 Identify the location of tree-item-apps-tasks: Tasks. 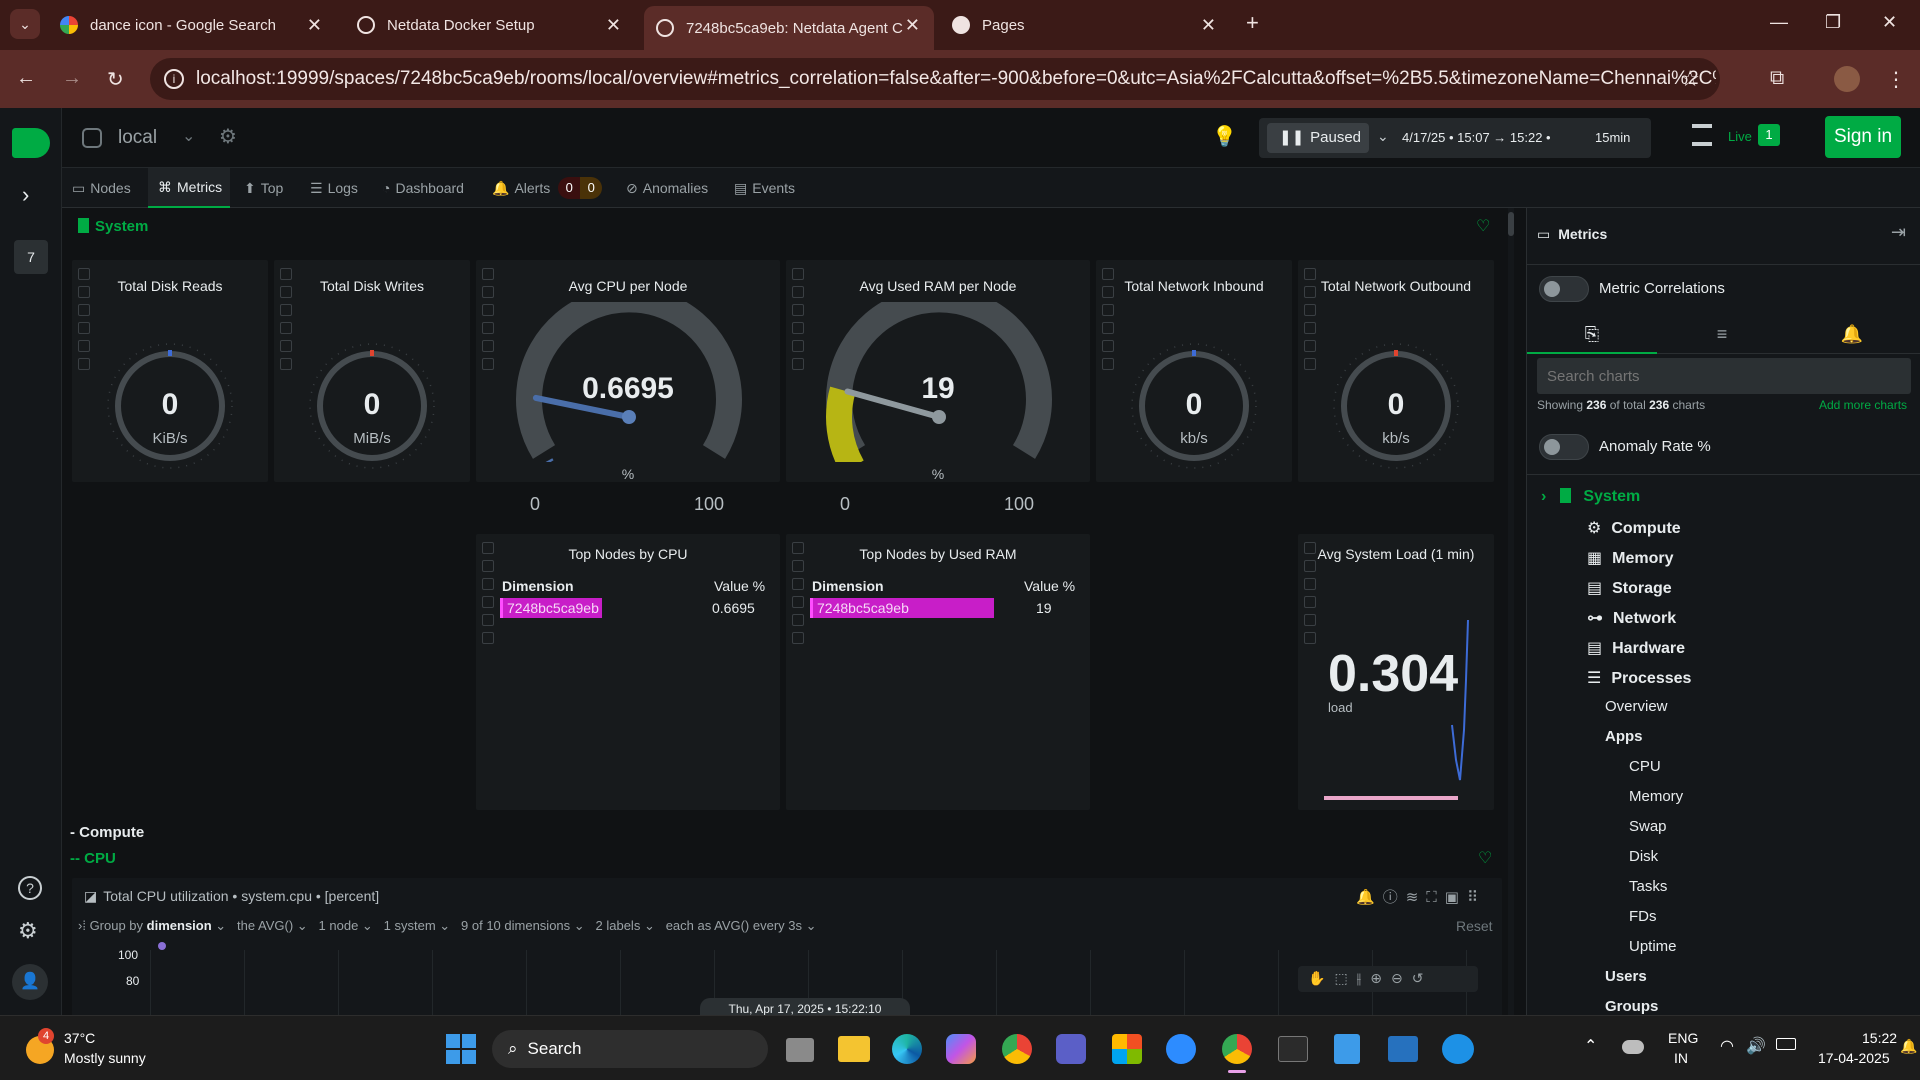
(1648, 886).